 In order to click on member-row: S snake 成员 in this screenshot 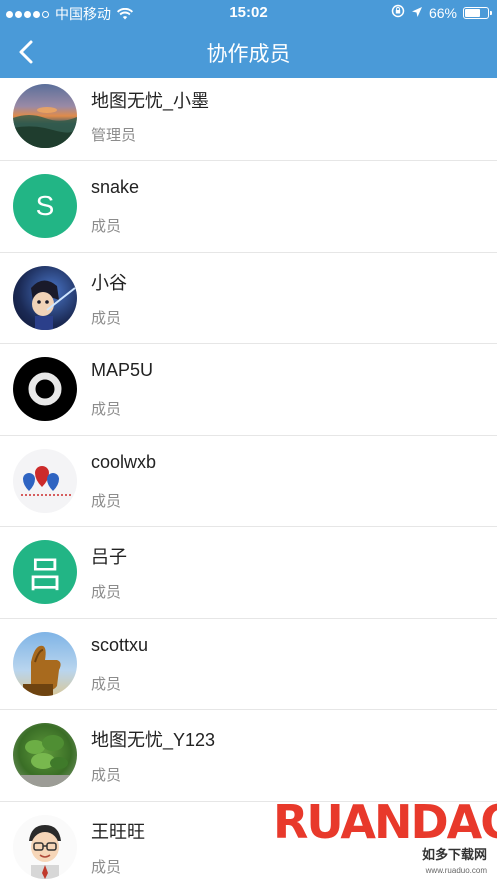, I will do `click(248, 207)`.